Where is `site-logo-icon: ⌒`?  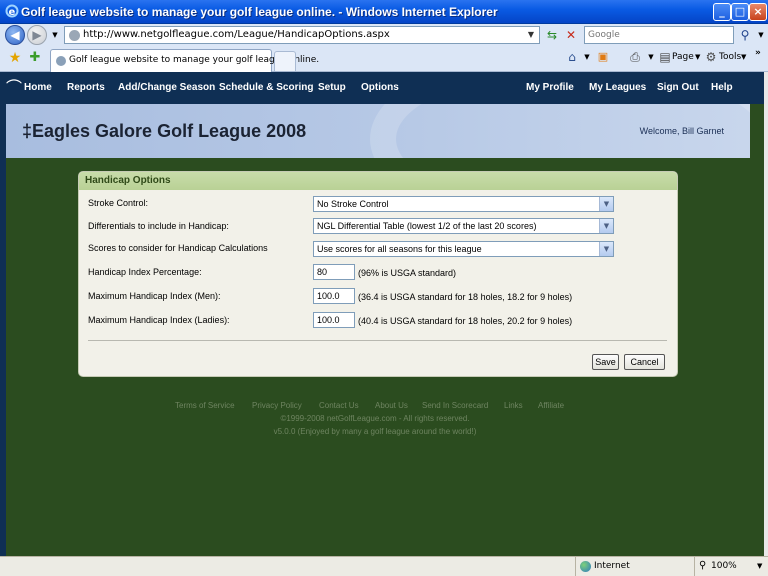
site-logo-icon: ⌒ is located at coordinates (14, 87).